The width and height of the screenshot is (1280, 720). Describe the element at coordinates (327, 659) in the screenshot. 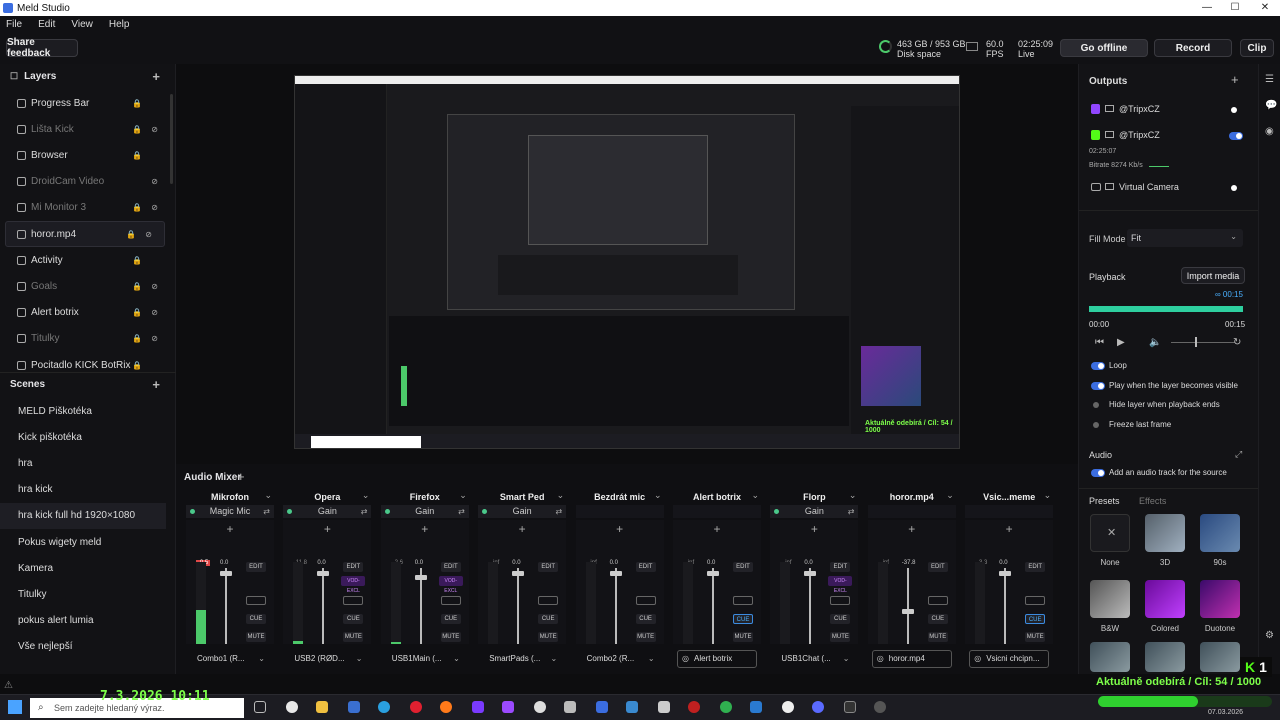

I see `channel-device-select: USB2 (RØD... ⌄` at that location.